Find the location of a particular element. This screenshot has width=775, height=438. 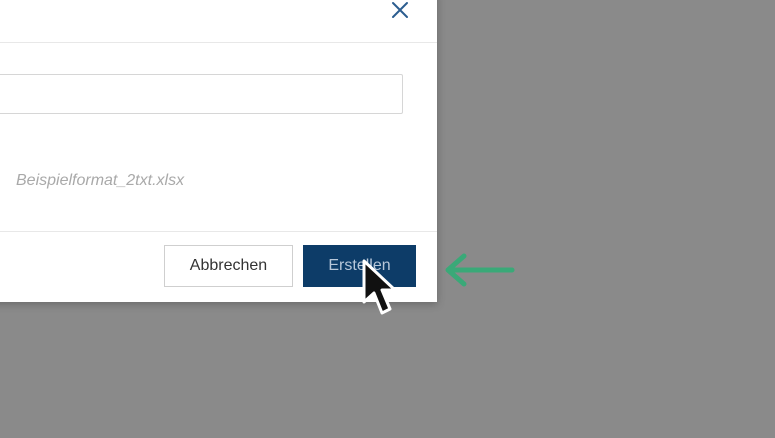

close-icon is located at coordinates (400, 10).